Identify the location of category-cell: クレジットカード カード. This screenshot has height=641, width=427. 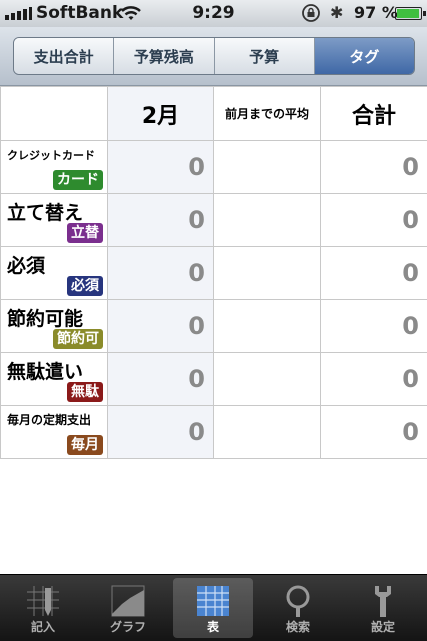
(54, 167).